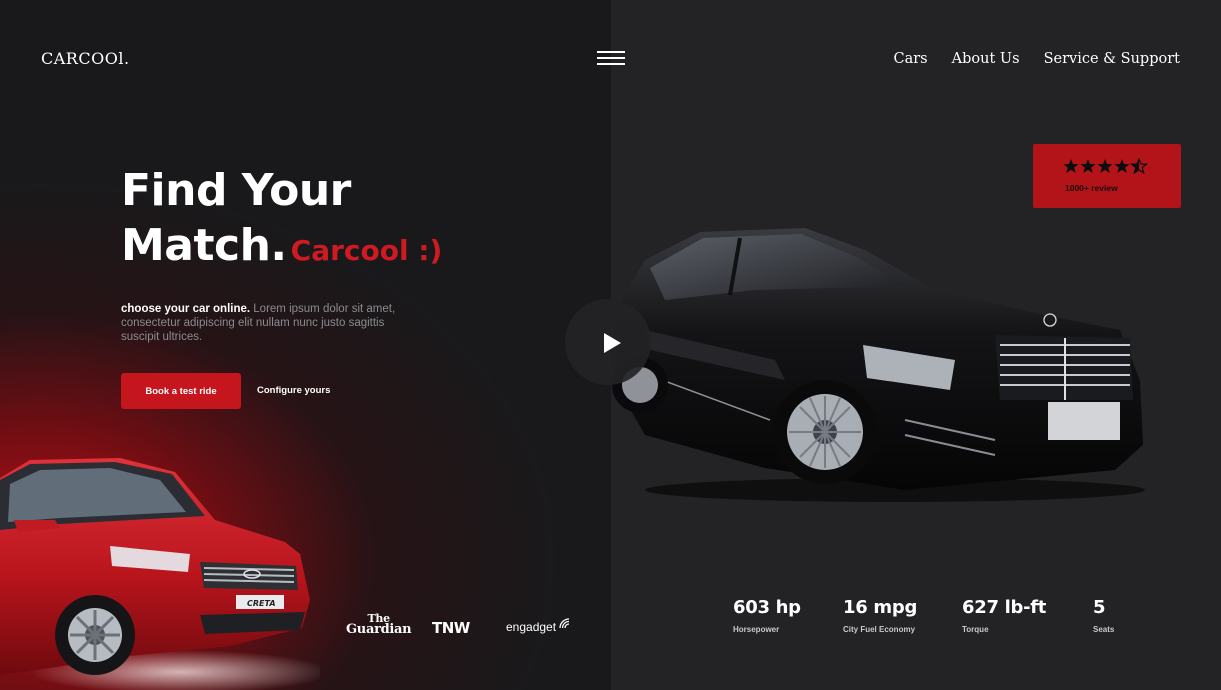 The height and width of the screenshot is (690, 1221). What do you see at coordinates (1099, 607) in the screenshot?
I see `stat-value: 5` at bounding box center [1099, 607].